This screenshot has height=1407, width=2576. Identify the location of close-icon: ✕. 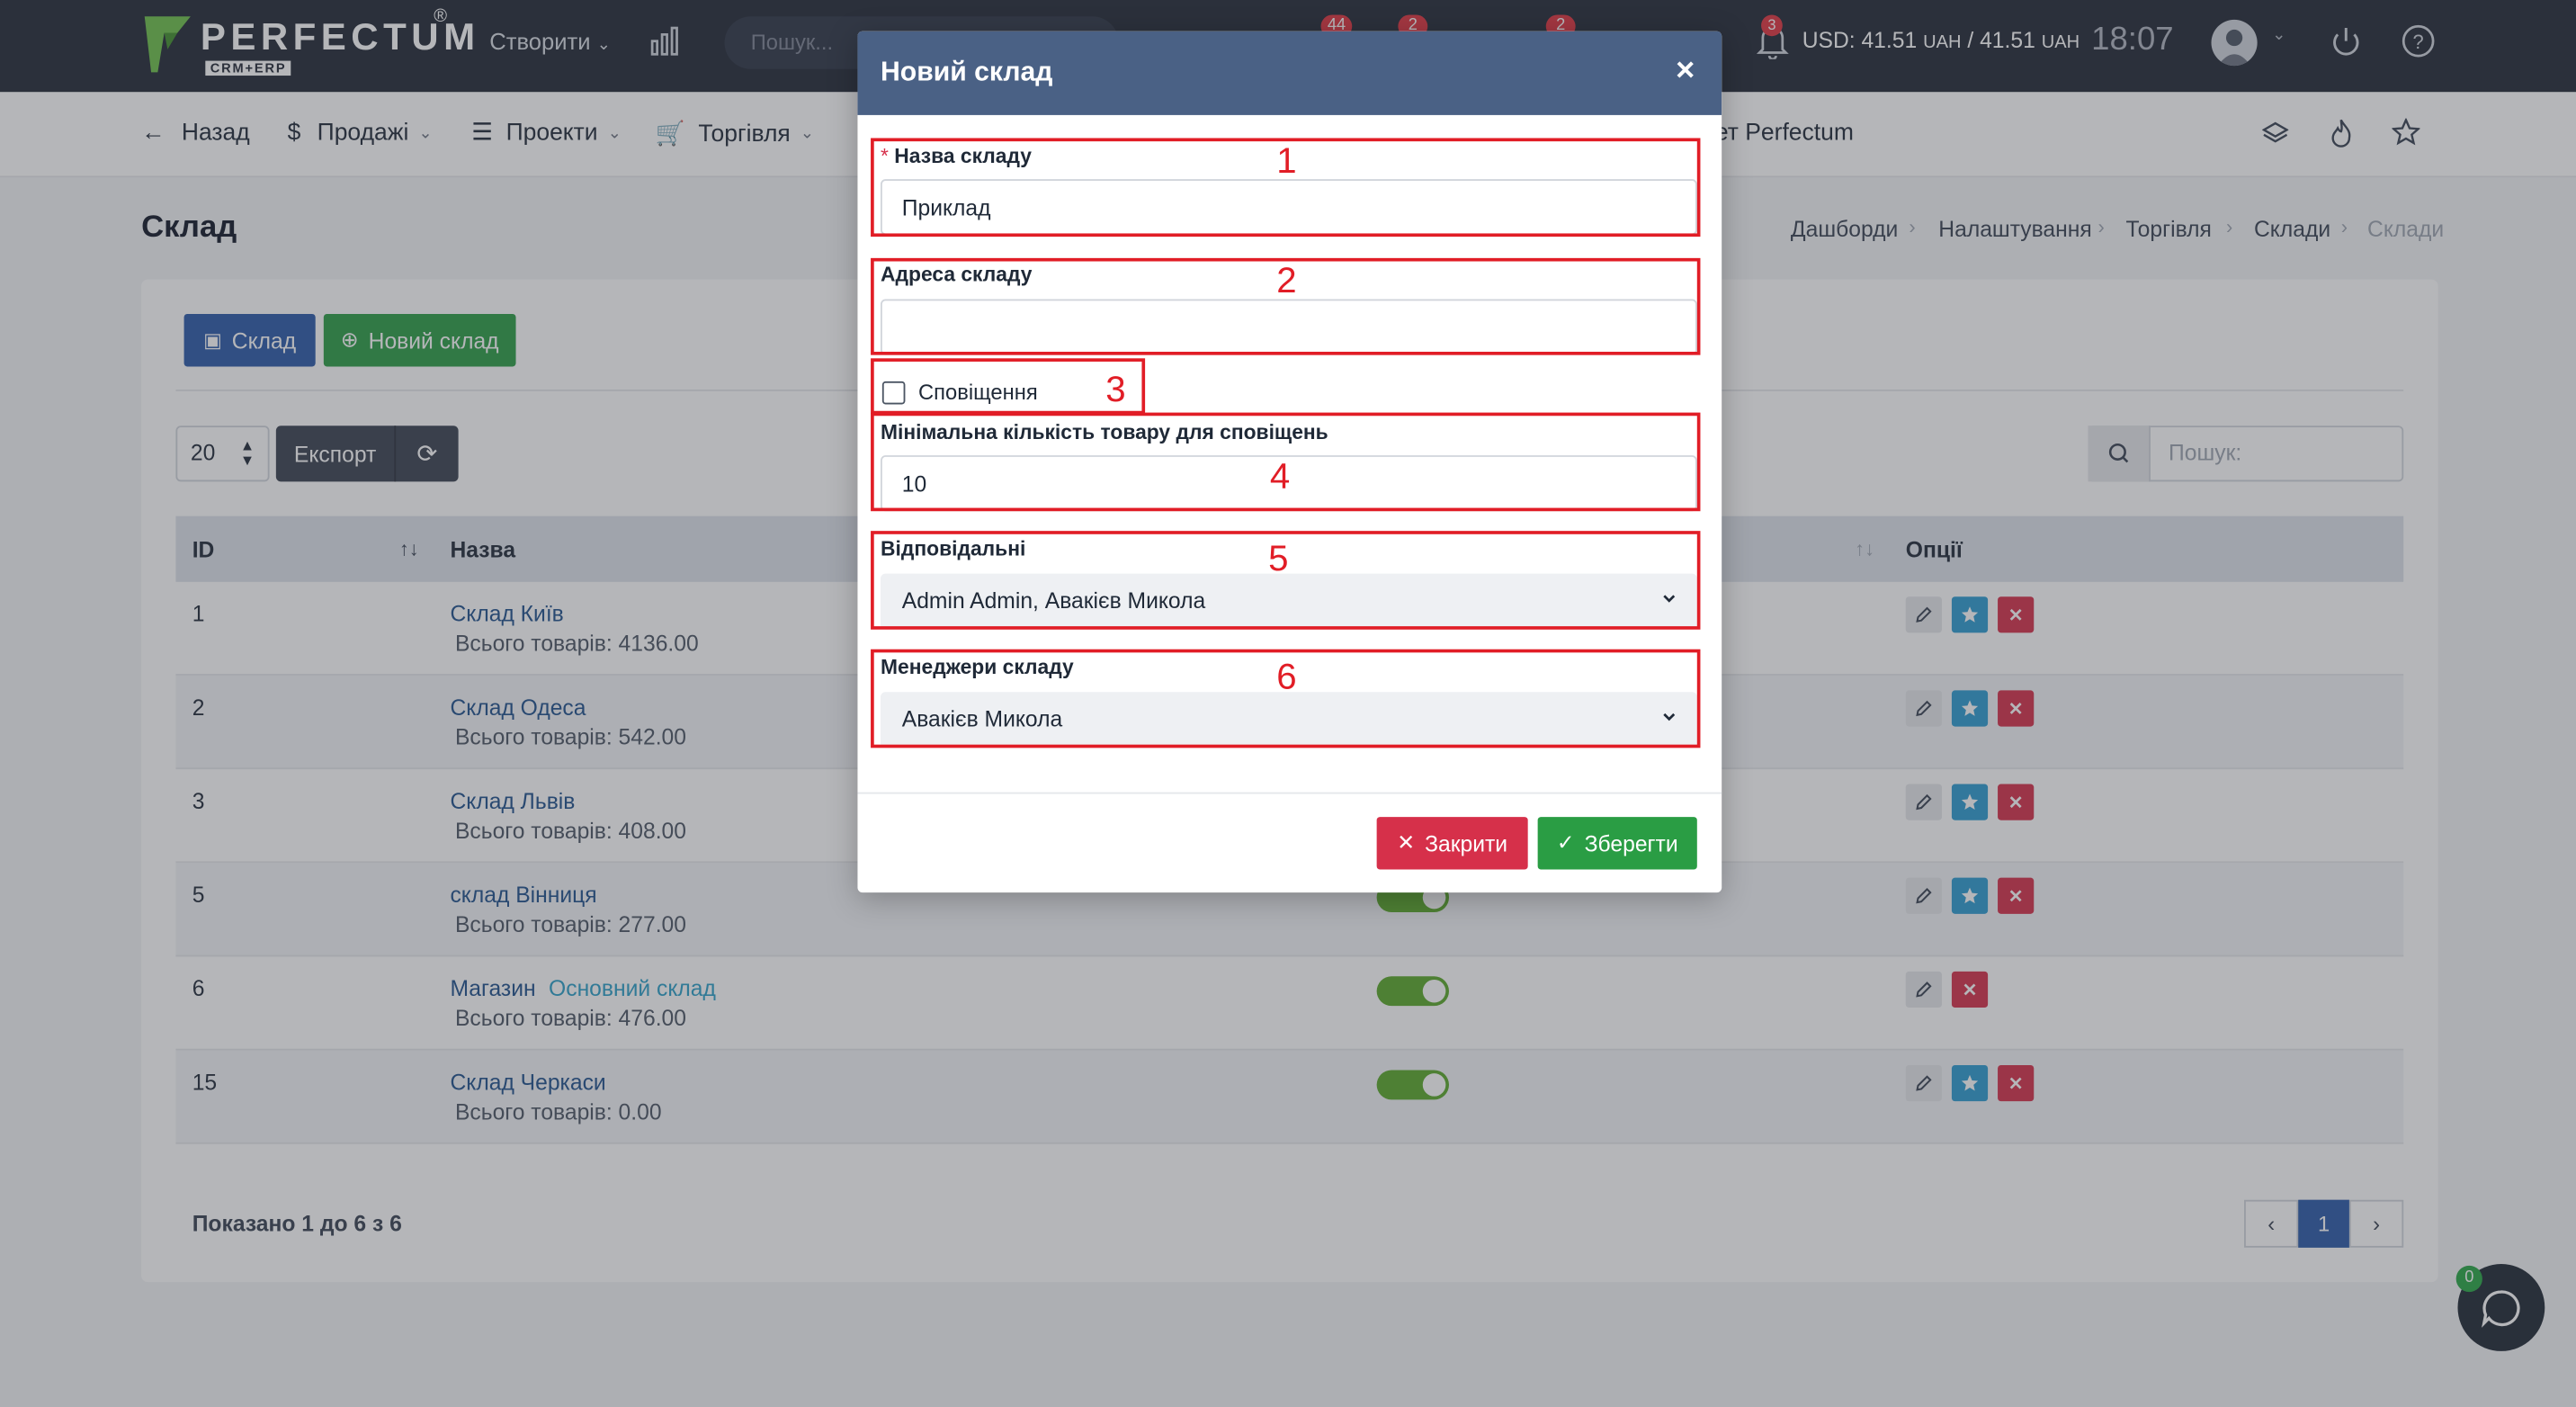
(1406, 842).